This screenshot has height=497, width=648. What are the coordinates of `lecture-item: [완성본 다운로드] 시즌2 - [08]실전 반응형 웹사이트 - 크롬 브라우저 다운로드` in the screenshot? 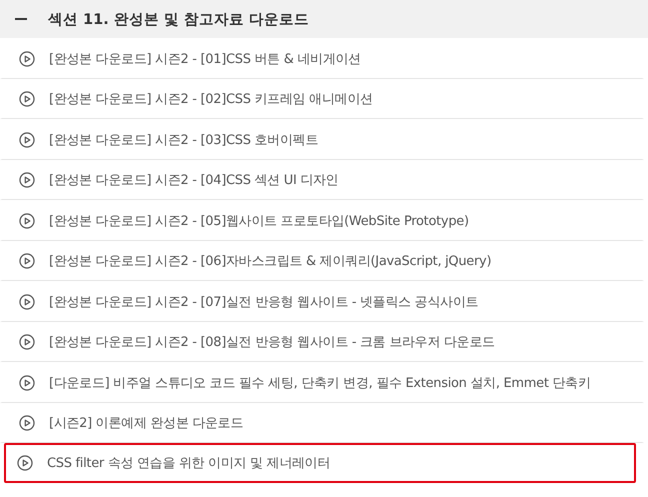 It's located at (322, 342).